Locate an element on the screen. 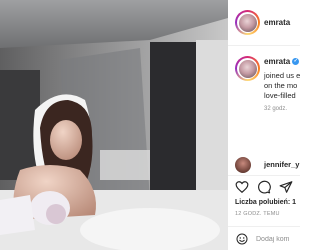 The height and width of the screenshot is (250, 320). header-username: emrata is located at coordinates (277, 22).